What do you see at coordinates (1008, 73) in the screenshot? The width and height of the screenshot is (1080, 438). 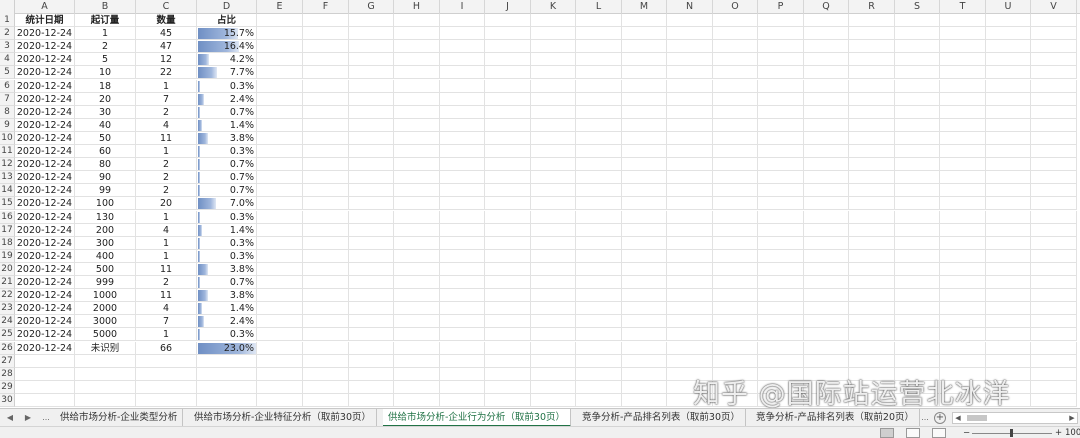 I see `cell-U5` at bounding box center [1008, 73].